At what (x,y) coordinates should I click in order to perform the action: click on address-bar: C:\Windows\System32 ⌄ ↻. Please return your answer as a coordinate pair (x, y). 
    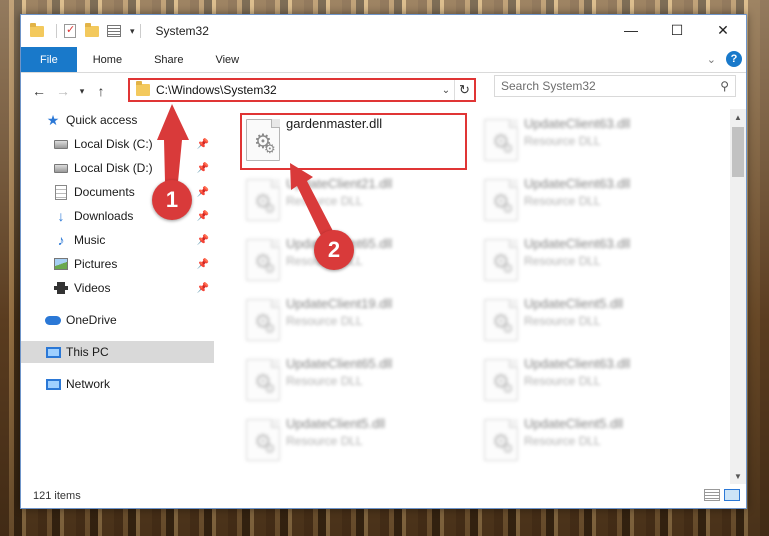
    Looking at the image, I should click on (302, 90).